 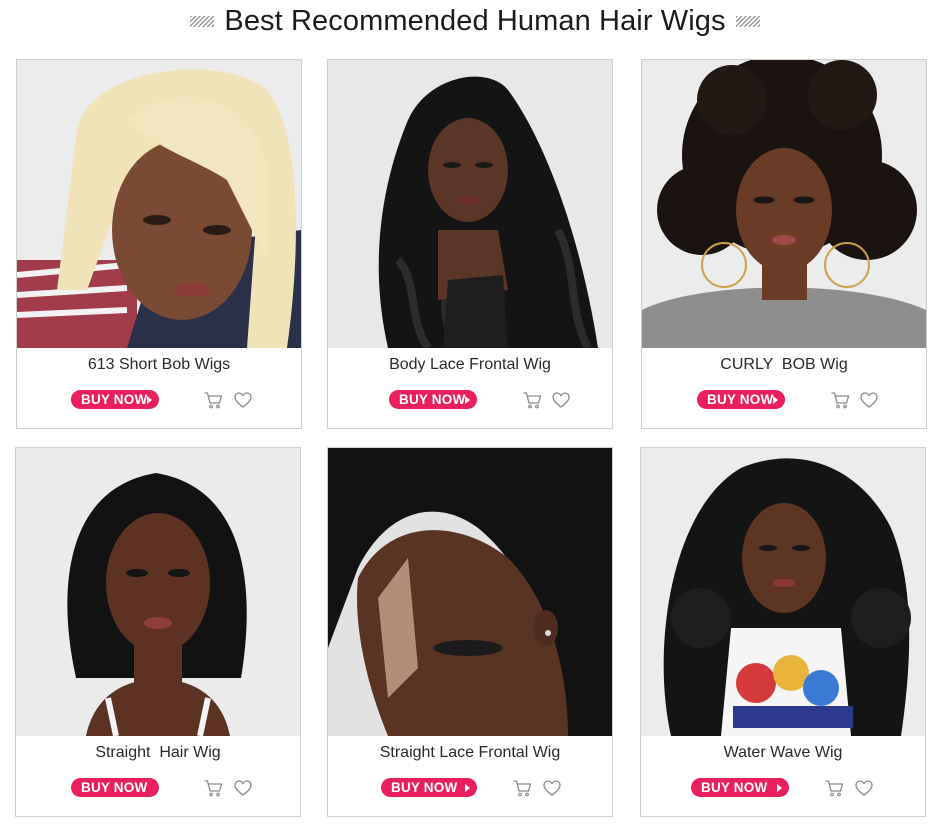 I want to click on product-name: CURLY BOB Wig, so click(x=784, y=365).